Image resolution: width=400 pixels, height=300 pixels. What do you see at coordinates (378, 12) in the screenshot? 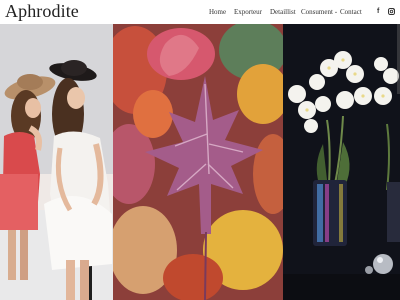
I see `facebook-icon: f` at bounding box center [378, 12].